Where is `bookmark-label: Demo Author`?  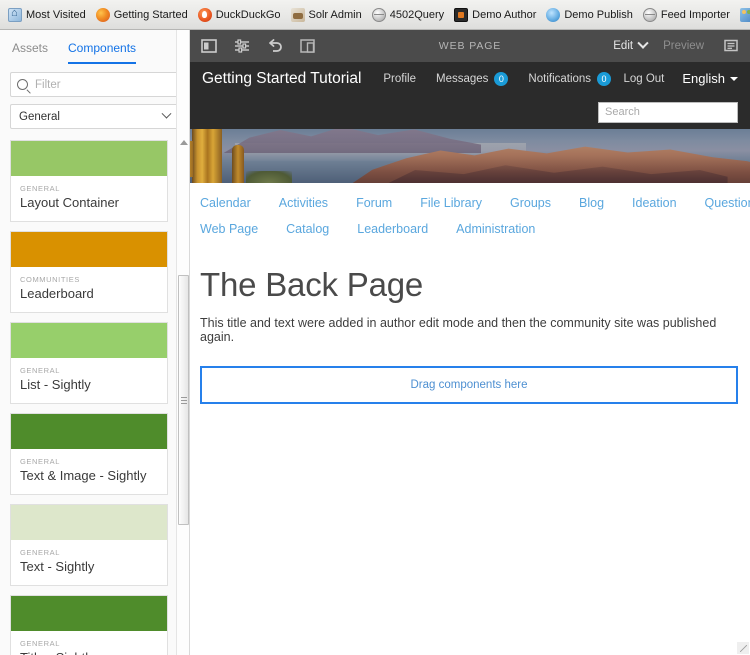
bookmark-label: Demo Author is located at coordinates (504, 14).